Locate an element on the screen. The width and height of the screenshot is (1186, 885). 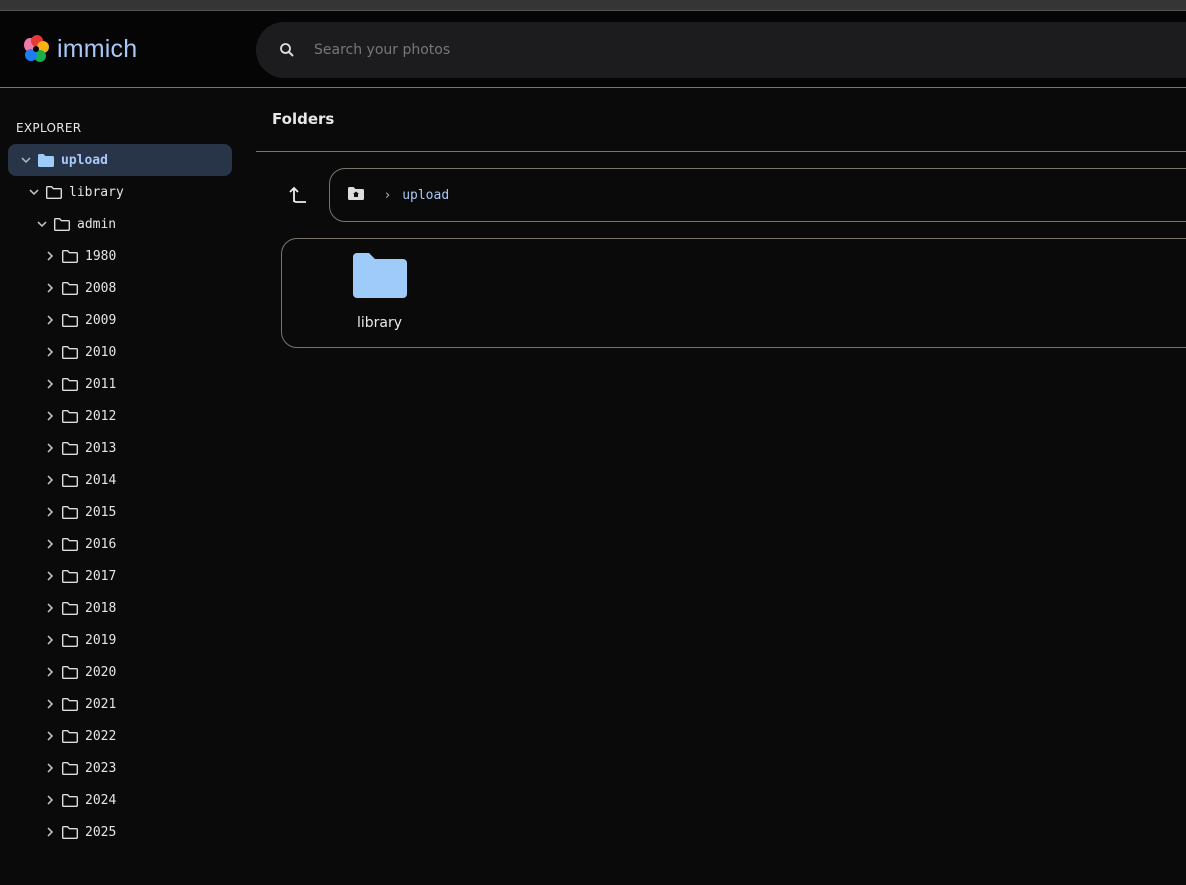
tree-item-year: 2023 is located at coordinates (128, 768).